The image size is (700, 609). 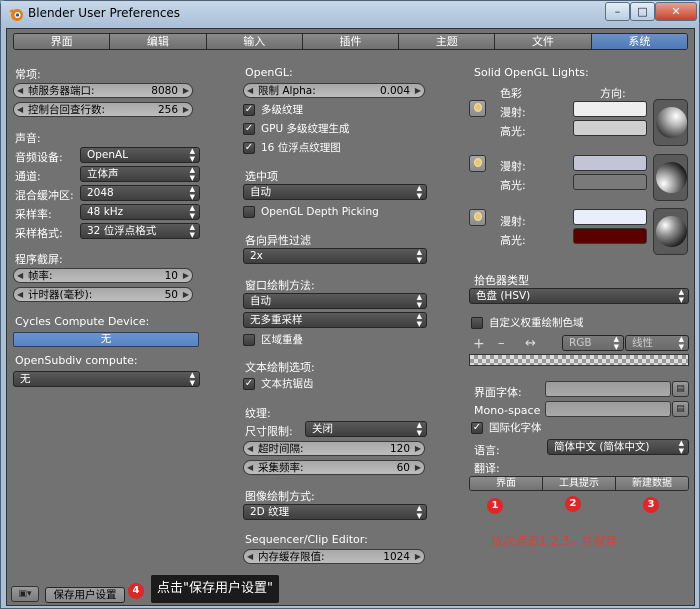 I want to click on translate-interface-button: 界面, so click(x=506, y=483).